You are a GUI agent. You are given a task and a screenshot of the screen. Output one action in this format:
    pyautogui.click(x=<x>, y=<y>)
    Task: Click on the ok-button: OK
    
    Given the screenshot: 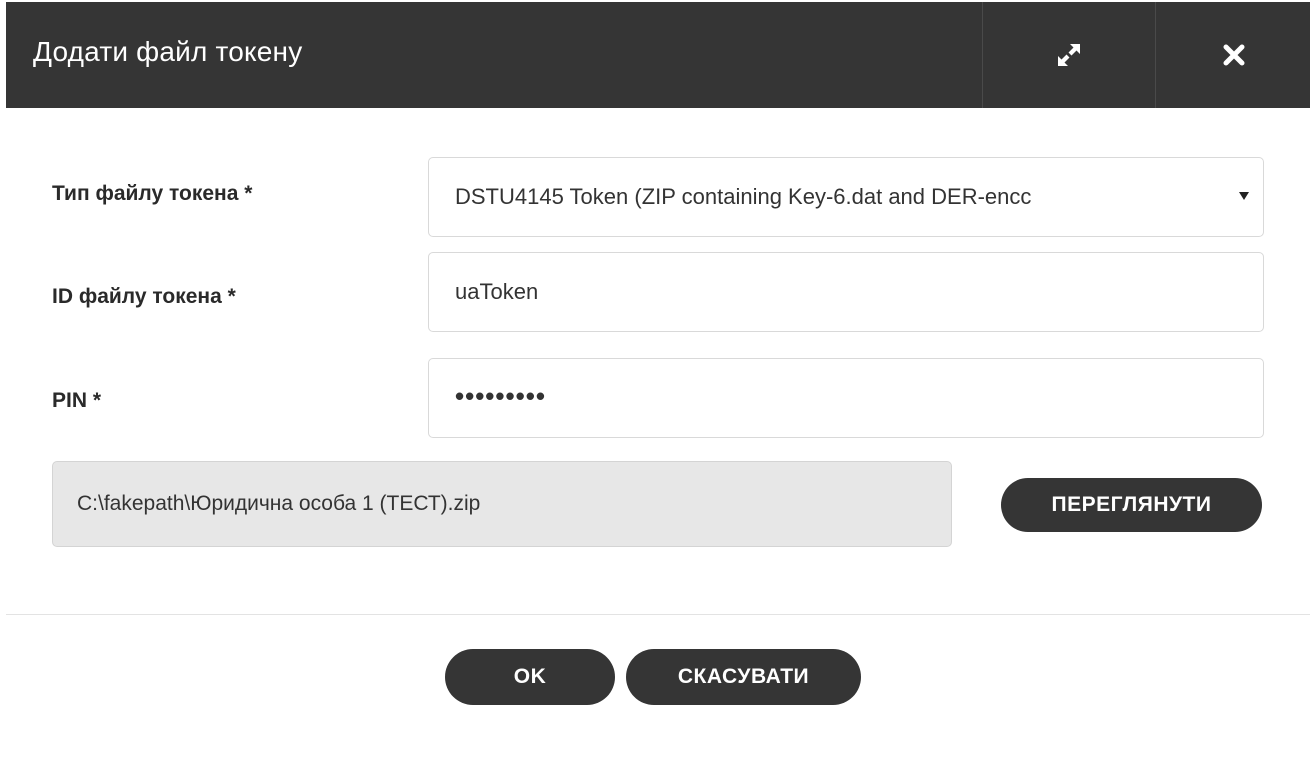 What is the action you would take?
    pyautogui.click(x=530, y=677)
    